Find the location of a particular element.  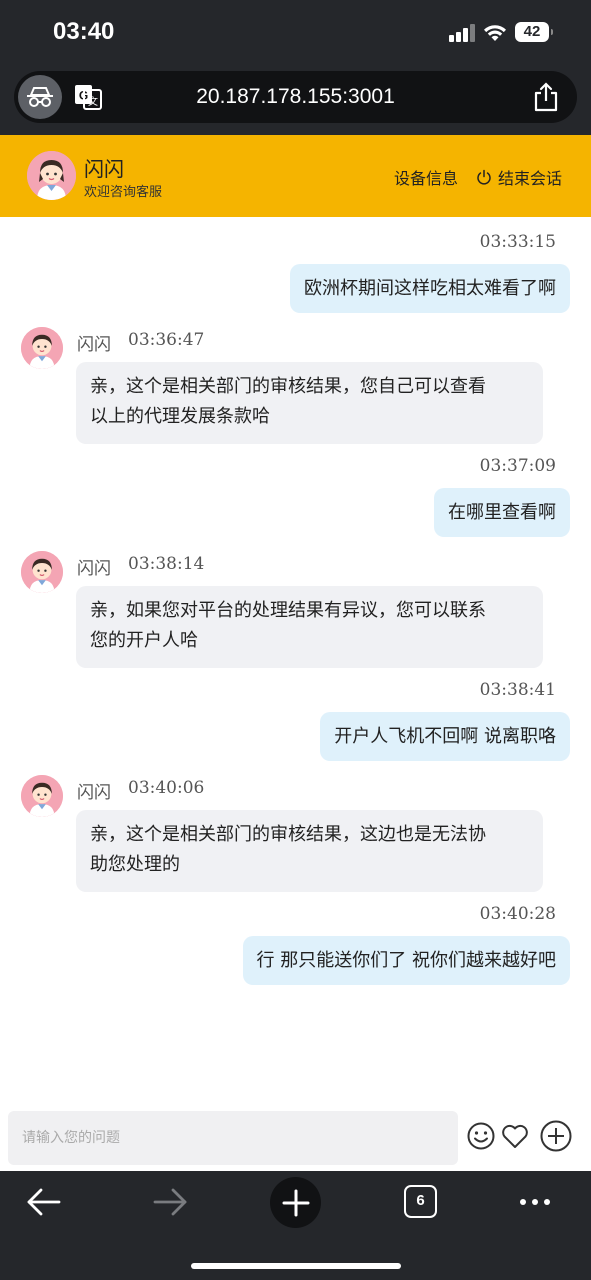

tab-switcher-button: 6 is located at coordinates (420, 1201).